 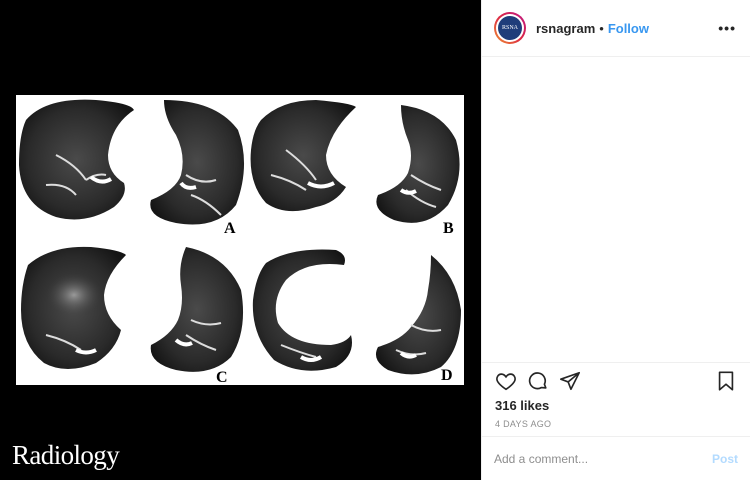 What do you see at coordinates (356, 312) in the screenshot?
I see `panel-d-lungs` at bounding box center [356, 312].